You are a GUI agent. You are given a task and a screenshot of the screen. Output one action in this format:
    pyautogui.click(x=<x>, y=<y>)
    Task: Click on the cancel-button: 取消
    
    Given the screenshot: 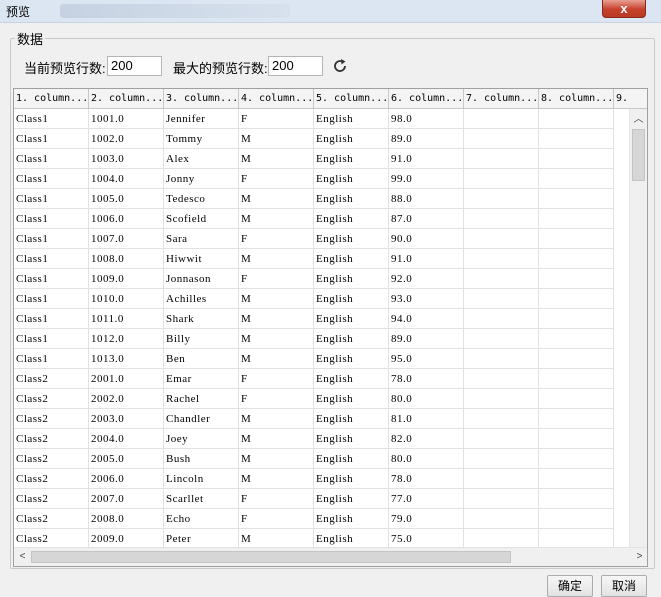 What is the action you would take?
    pyautogui.click(x=624, y=586)
    